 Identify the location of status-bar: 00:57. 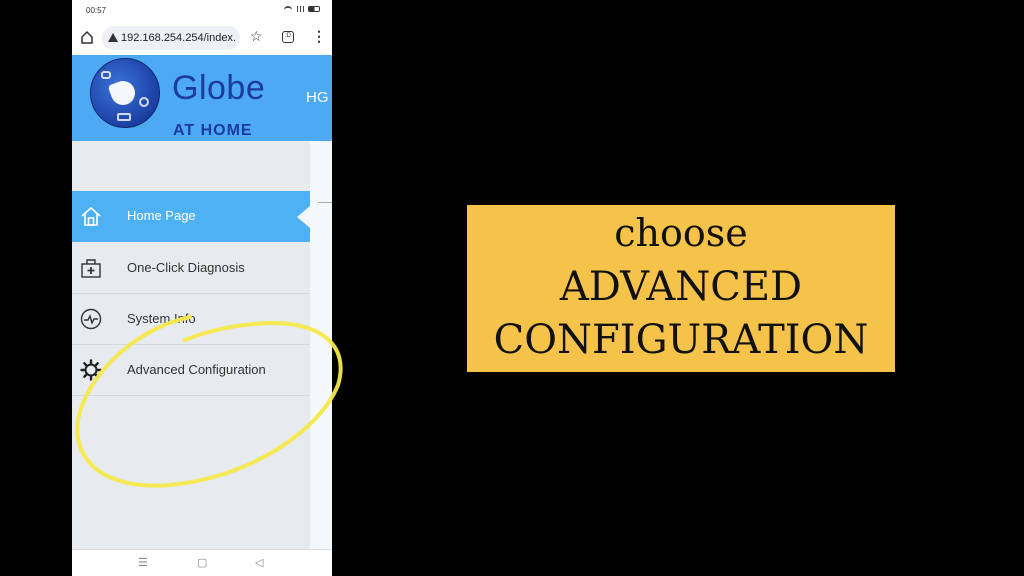
(202, 11).